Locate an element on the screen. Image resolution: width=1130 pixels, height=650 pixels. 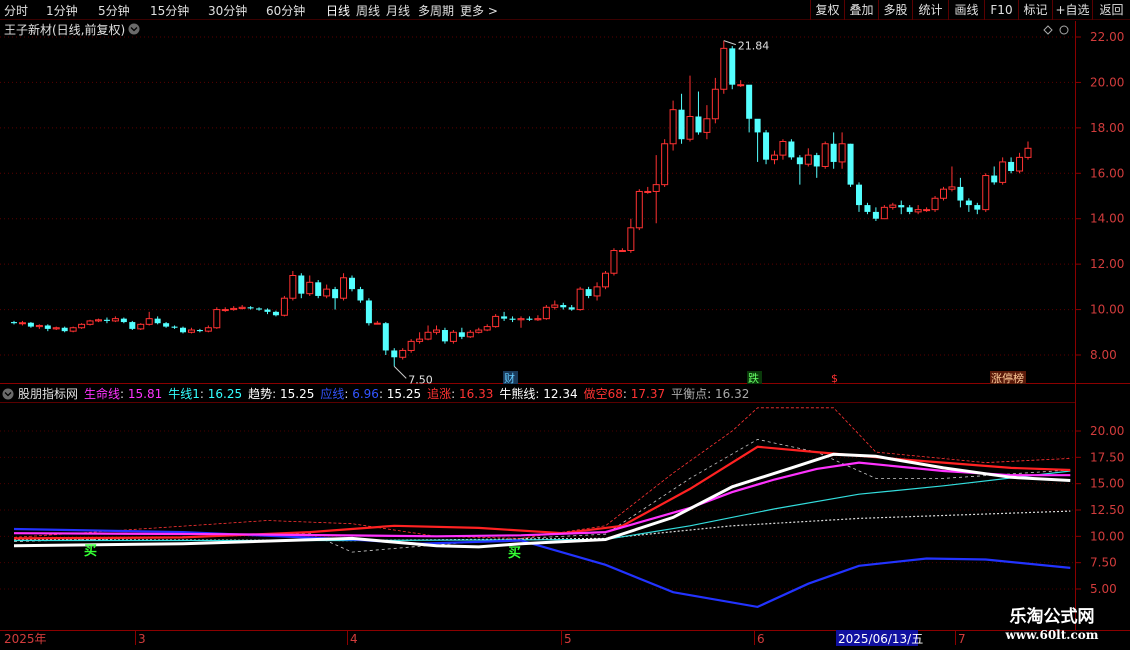
chase-line is located at coordinates (542, 492).